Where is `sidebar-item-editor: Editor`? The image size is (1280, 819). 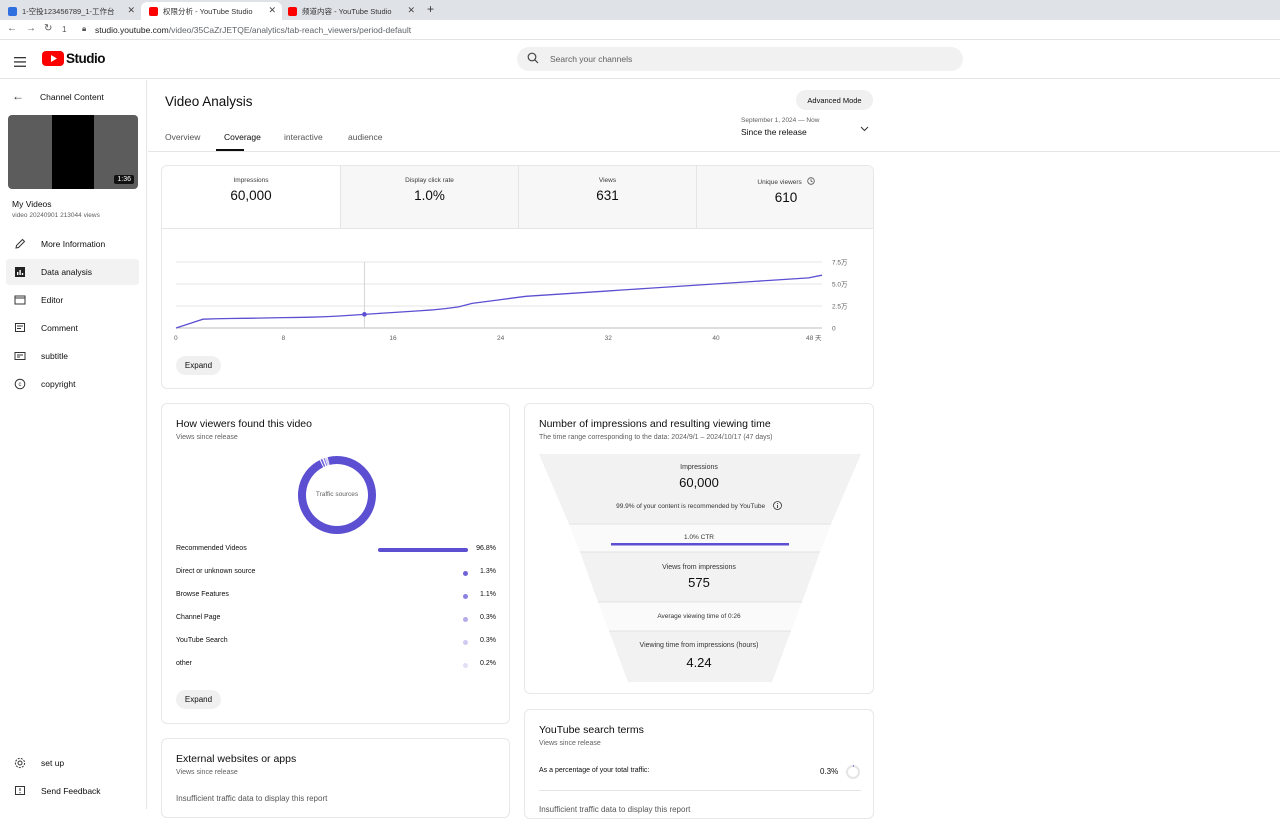 sidebar-item-editor: Editor is located at coordinates (72, 300).